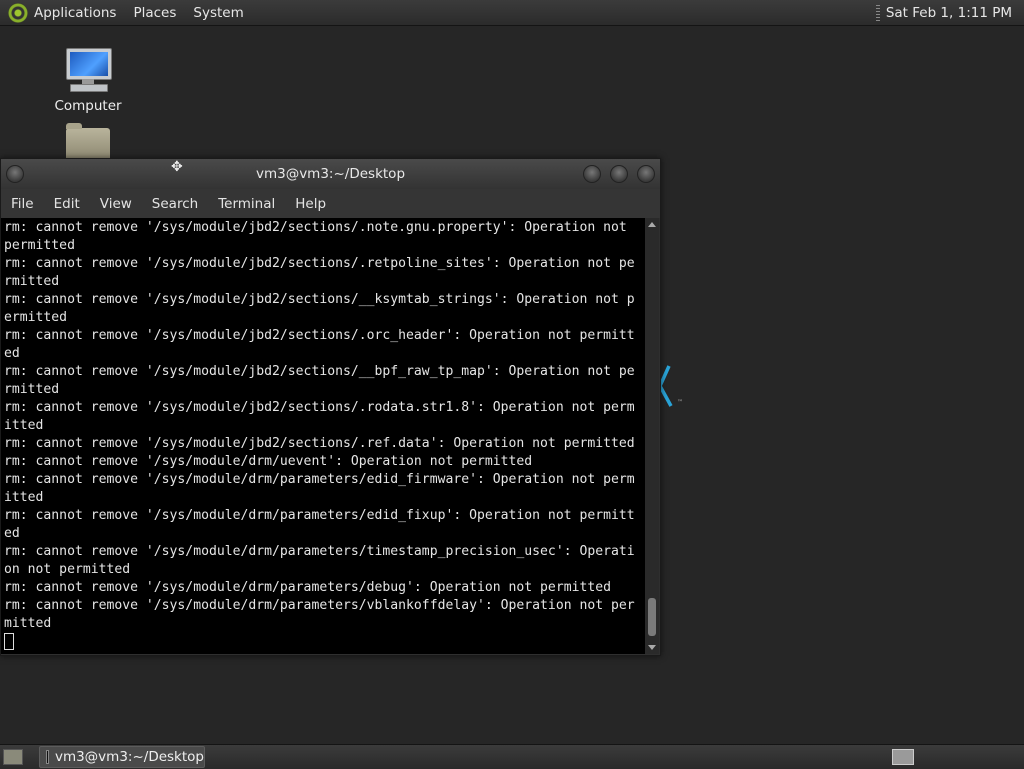 The height and width of the screenshot is (769, 1024). Describe the element at coordinates (512, 756) in the screenshot. I see `bottom-panel: vm3@vm3:~/Desktop` at that location.